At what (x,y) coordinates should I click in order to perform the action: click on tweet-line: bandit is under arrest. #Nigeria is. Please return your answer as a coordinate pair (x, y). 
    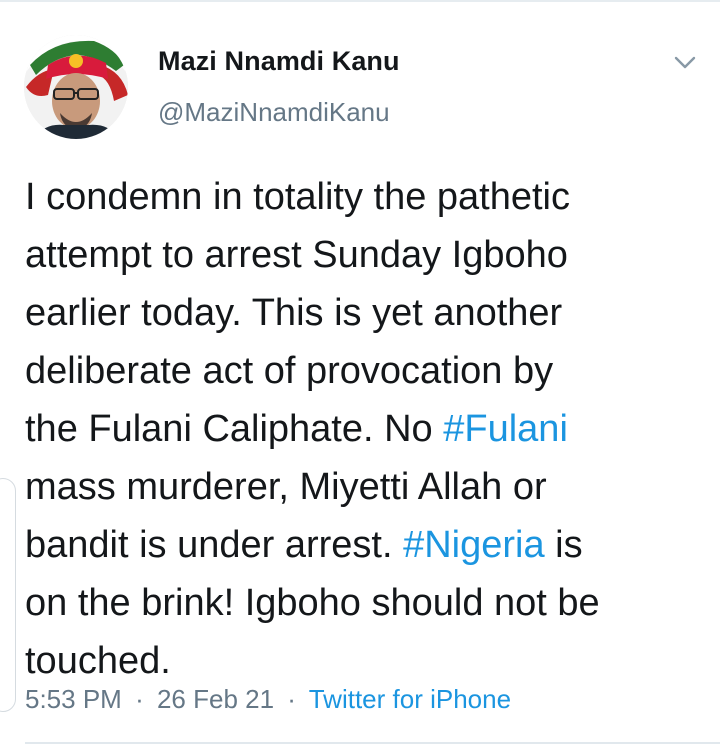
    Looking at the image, I should click on (365, 545).